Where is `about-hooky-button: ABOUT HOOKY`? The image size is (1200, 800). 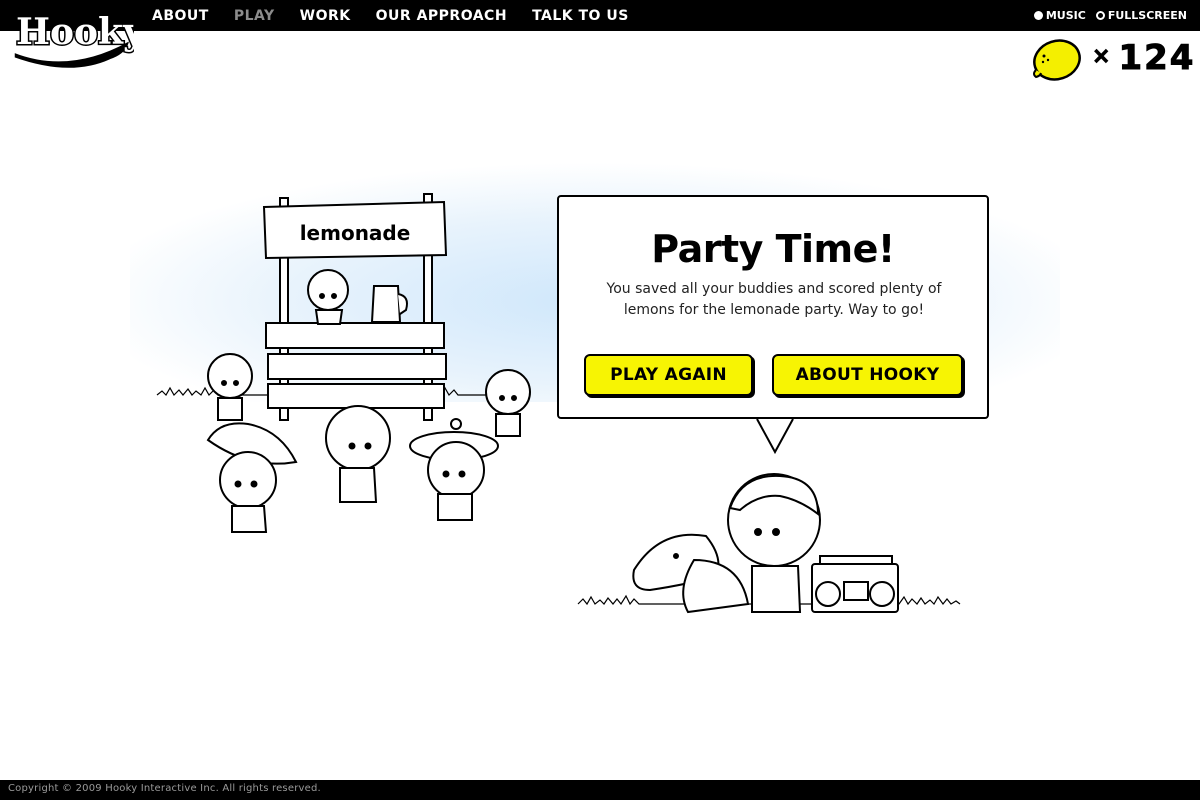
about-hooky-button: ABOUT HOOKY is located at coordinates (867, 375).